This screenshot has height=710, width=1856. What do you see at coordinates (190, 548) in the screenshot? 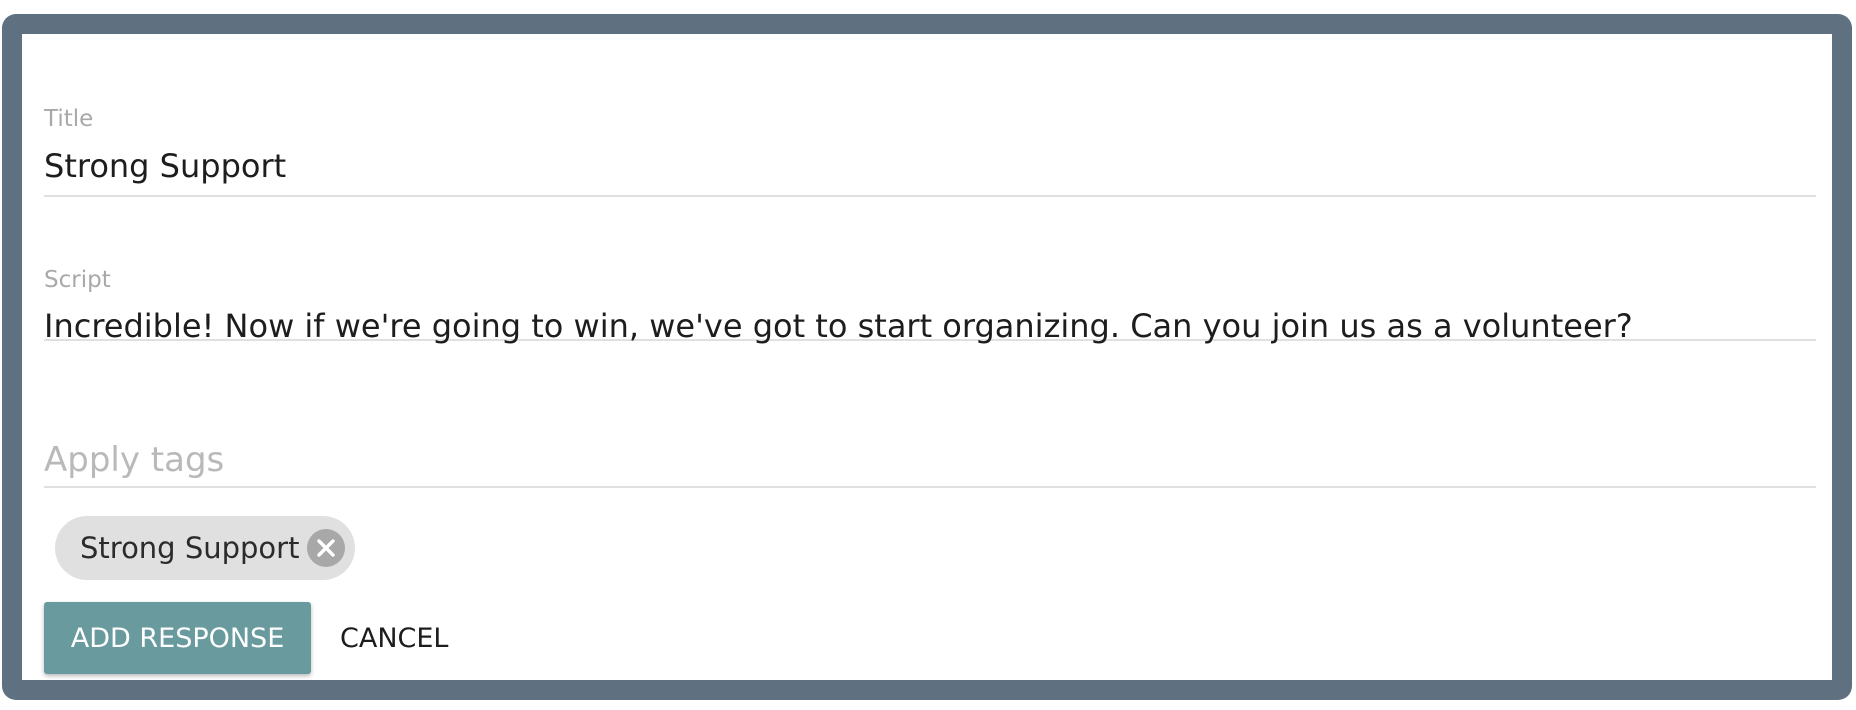
I see `tag-chip-label: Strong Support` at bounding box center [190, 548].